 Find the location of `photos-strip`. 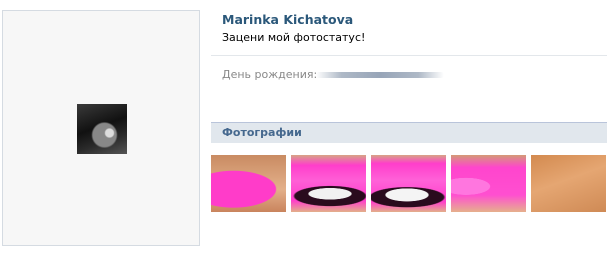

photos-strip is located at coordinates (409, 183).